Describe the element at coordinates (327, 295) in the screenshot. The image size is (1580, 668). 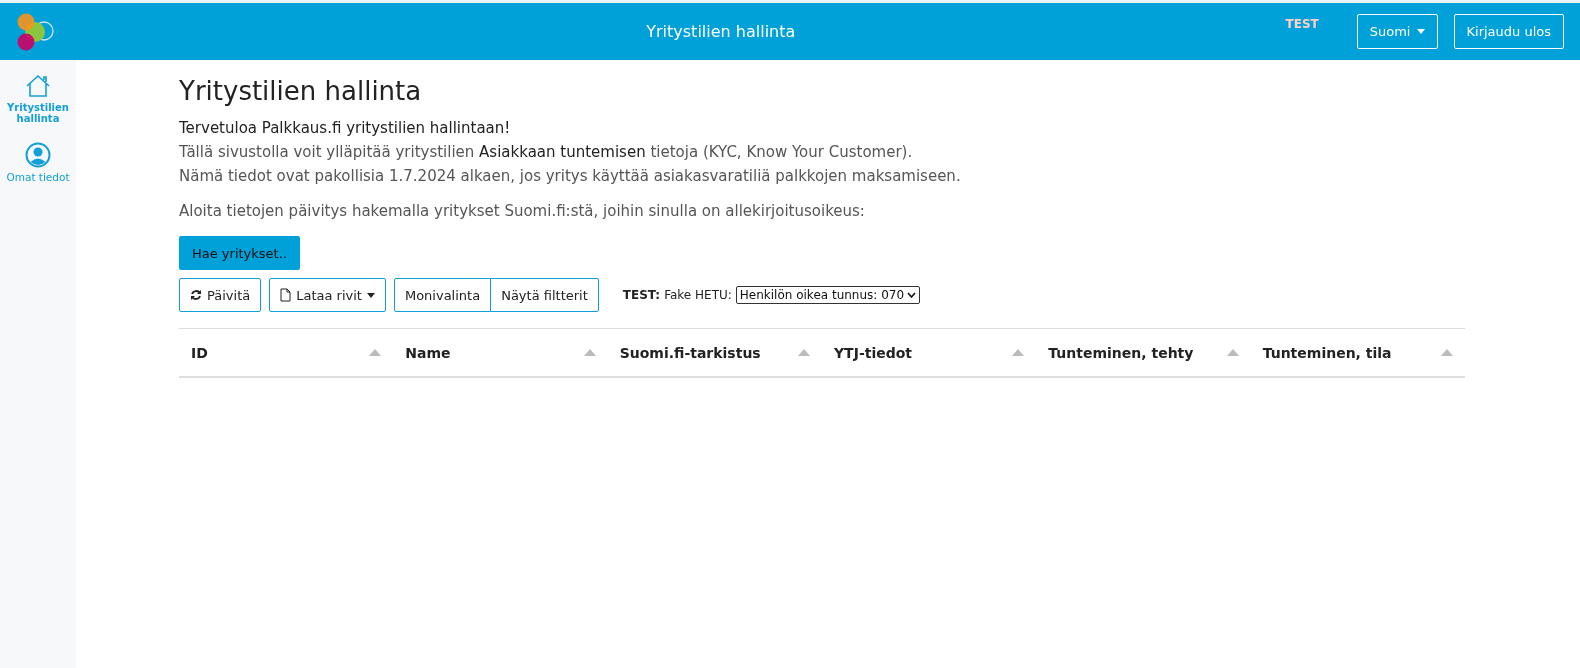
I see `download-rows-dropdown: Lataa rivit` at that location.